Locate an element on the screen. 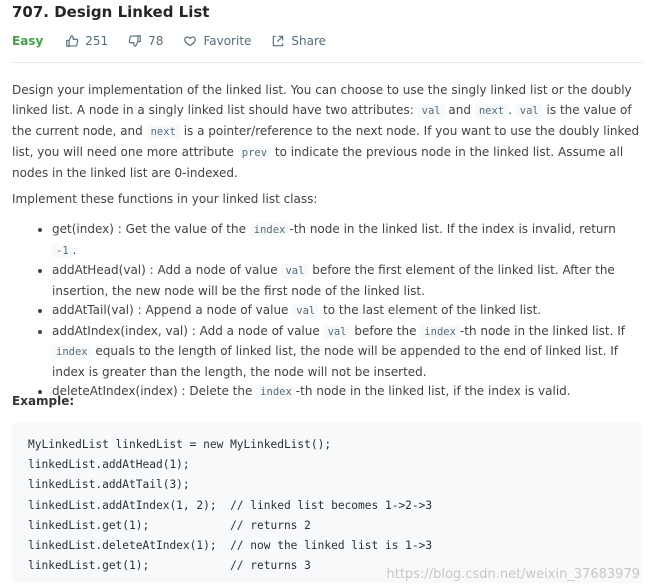 The image size is (650, 588). share-icon is located at coordinates (278, 41).